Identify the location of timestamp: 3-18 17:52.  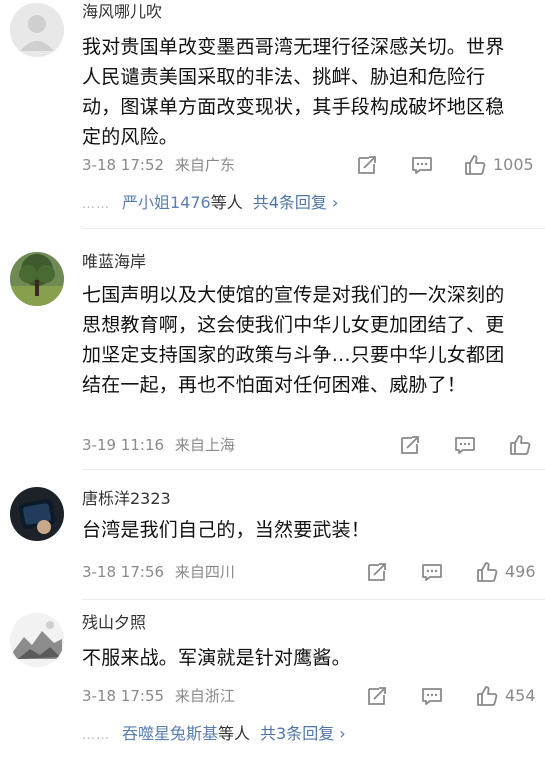
(123, 165).